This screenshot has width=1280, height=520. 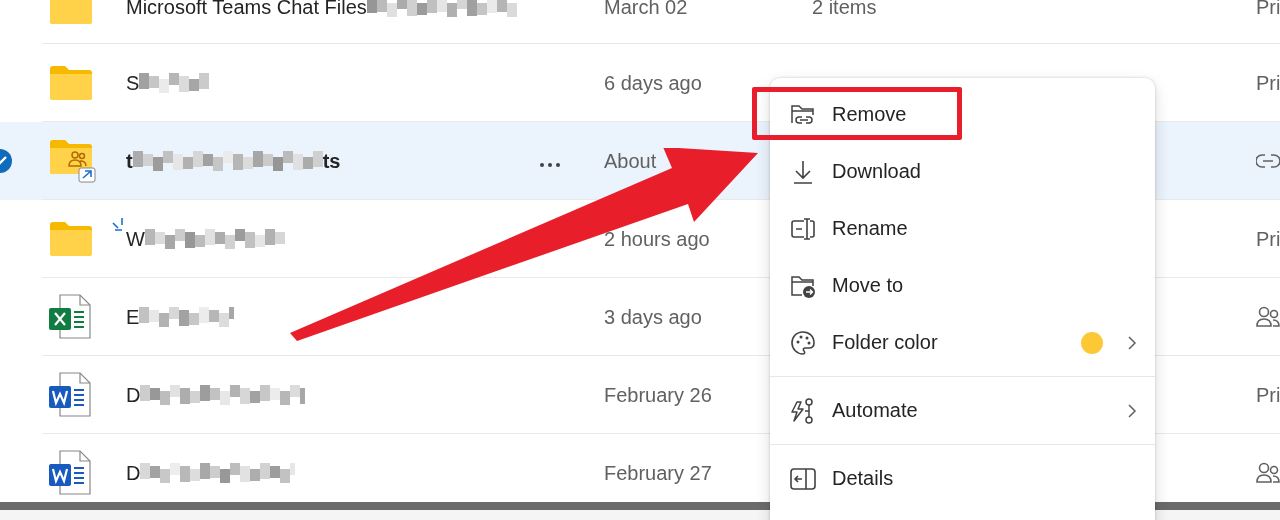 I want to click on file-name: W, so click(x=135, y=239).